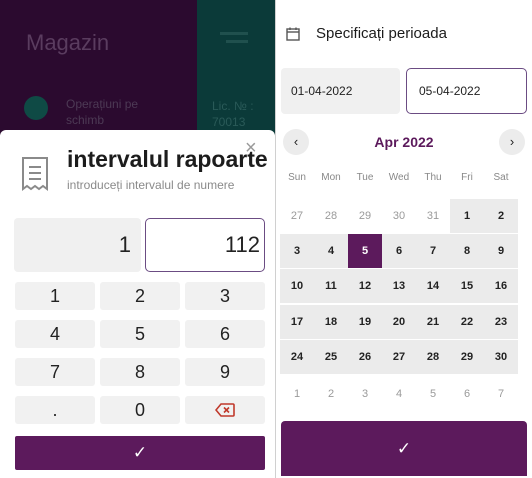 The height and width of the screenshot is (478, 532). I want to click on confirm-button: ✓, so click(140, 453).